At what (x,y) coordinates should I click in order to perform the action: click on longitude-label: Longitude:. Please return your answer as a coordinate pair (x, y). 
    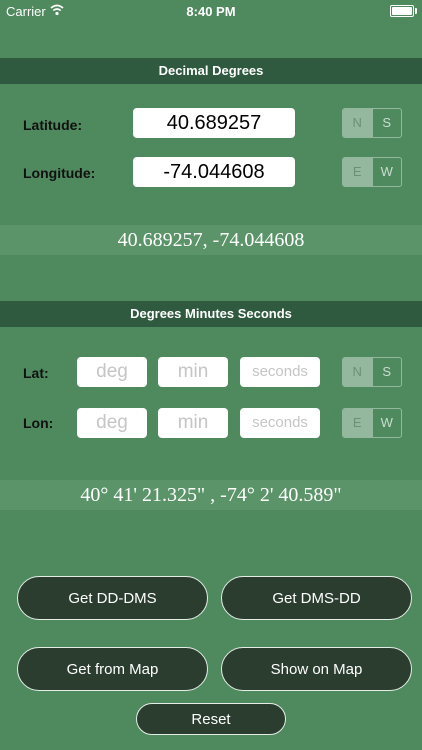
    Looking at the image, I should click on (59, 173).